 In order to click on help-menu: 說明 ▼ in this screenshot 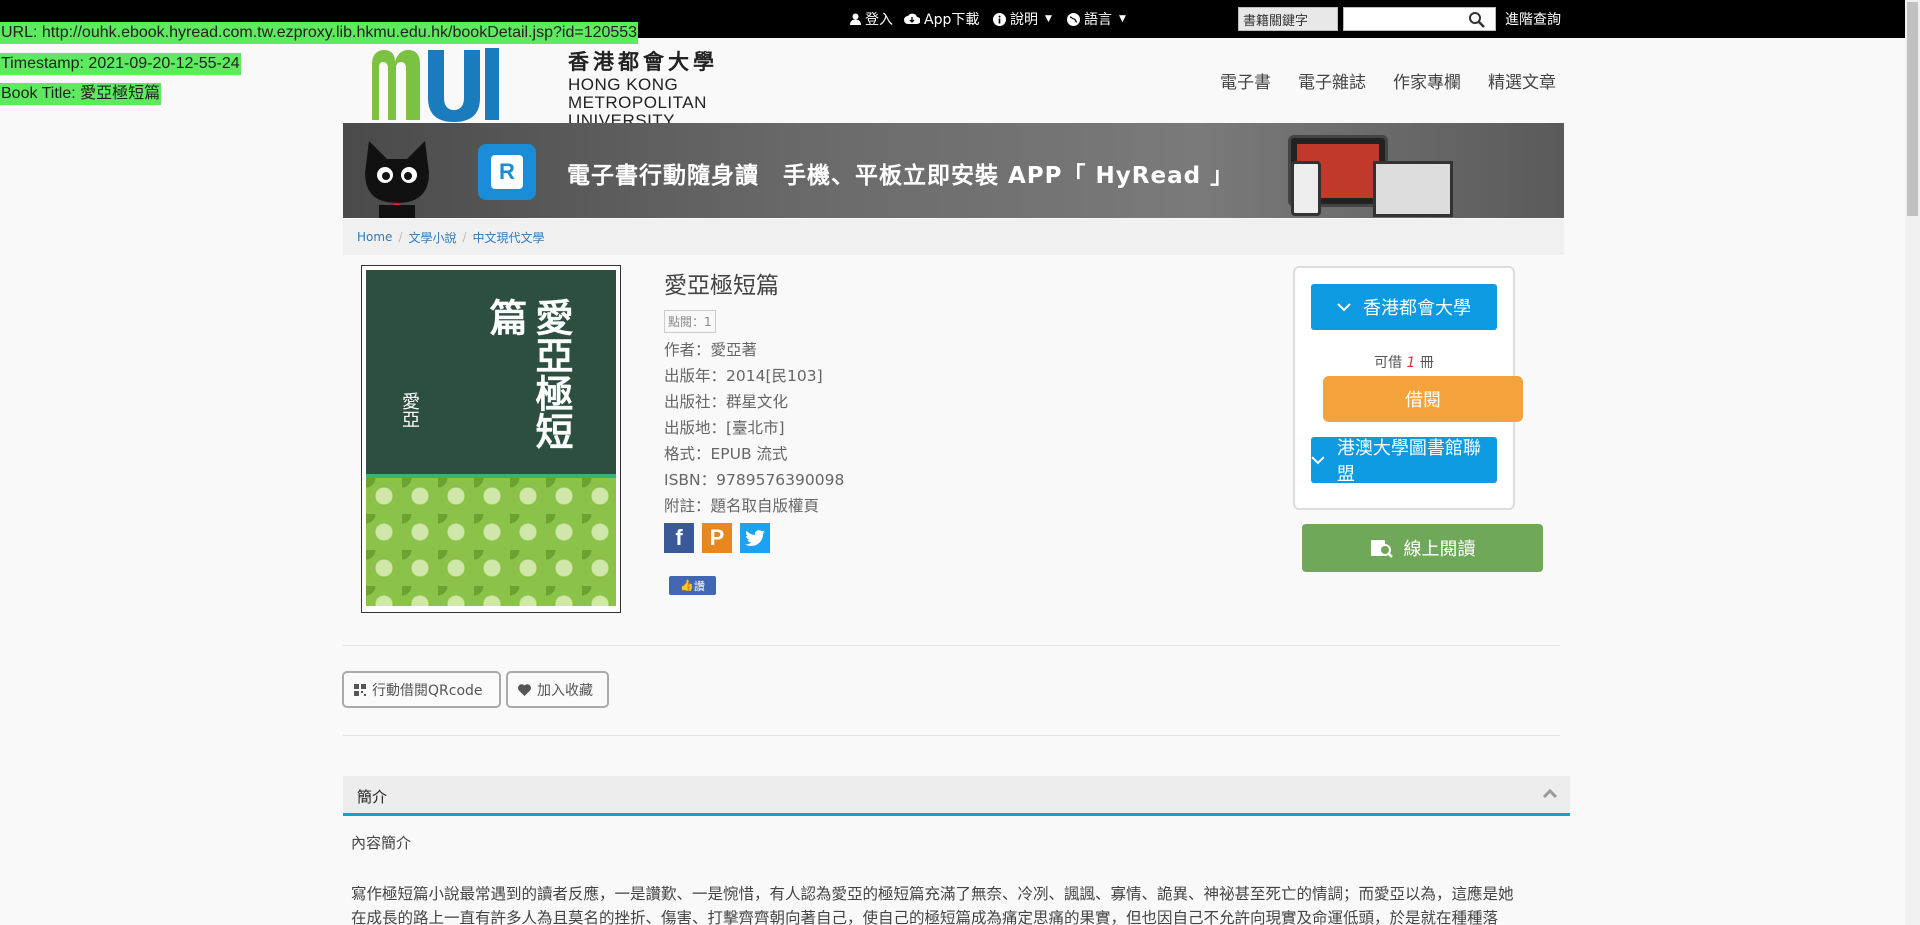, I will do `click(1022, 19)`.